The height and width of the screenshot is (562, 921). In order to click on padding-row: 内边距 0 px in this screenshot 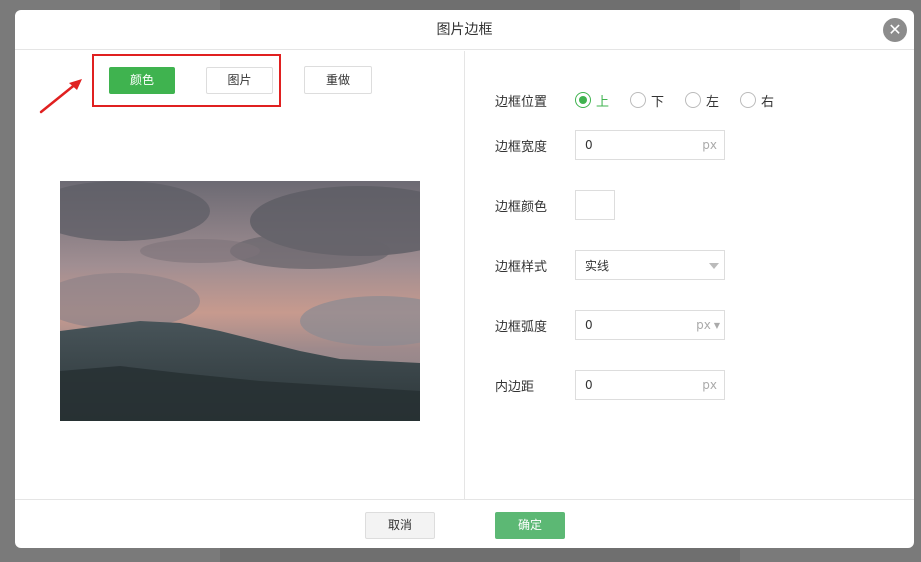, I will do `click(610, 385)`.